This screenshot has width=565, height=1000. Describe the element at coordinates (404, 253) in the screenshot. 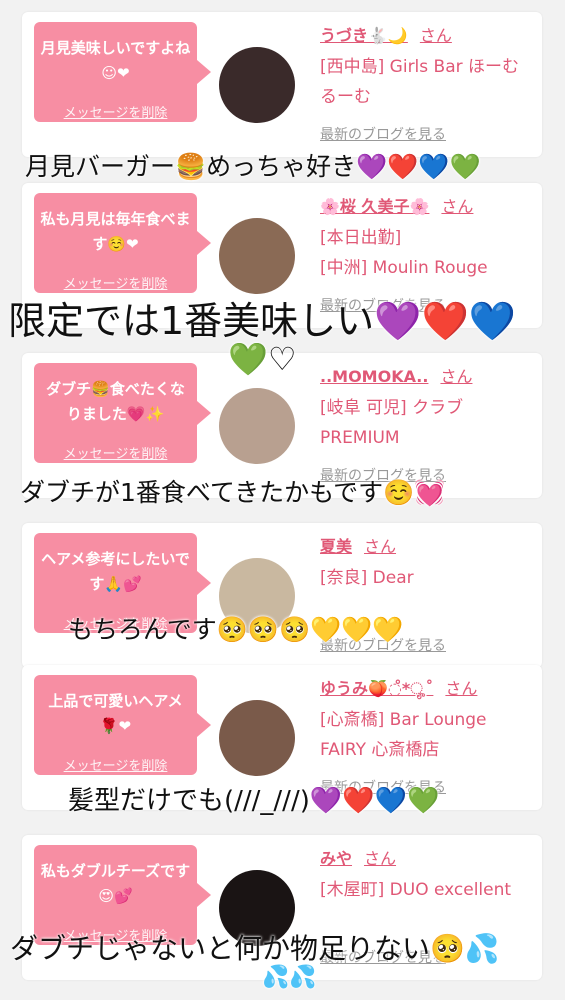

I see `shop-info: [本日出勤] [中洲] Moulin Rouge` at that location.